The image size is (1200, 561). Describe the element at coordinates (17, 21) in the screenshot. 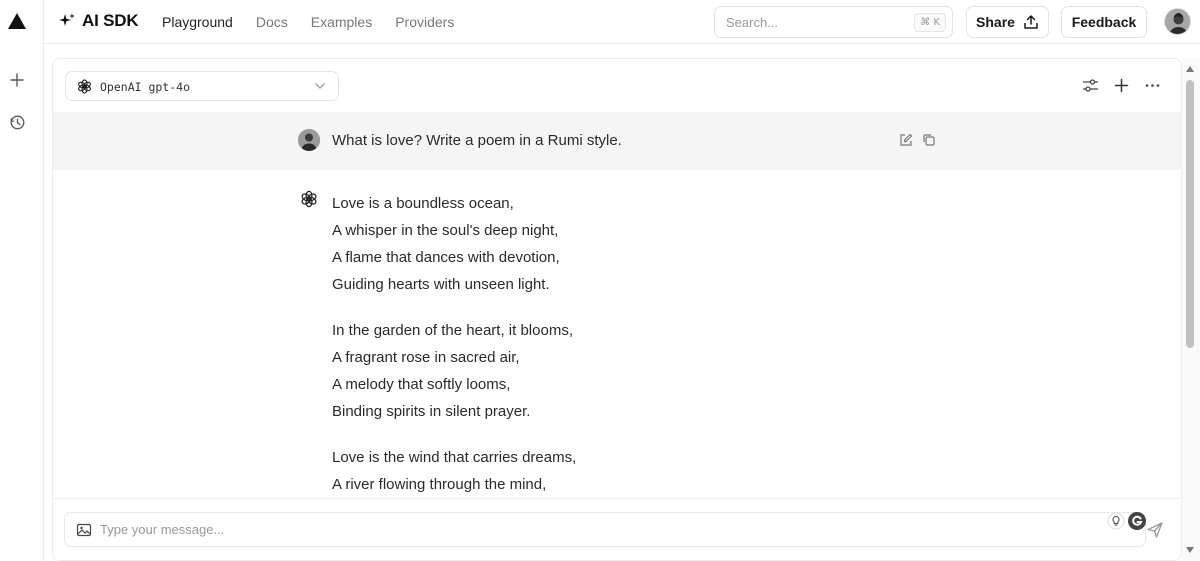

I see `triangle-logo-icon` at that location.